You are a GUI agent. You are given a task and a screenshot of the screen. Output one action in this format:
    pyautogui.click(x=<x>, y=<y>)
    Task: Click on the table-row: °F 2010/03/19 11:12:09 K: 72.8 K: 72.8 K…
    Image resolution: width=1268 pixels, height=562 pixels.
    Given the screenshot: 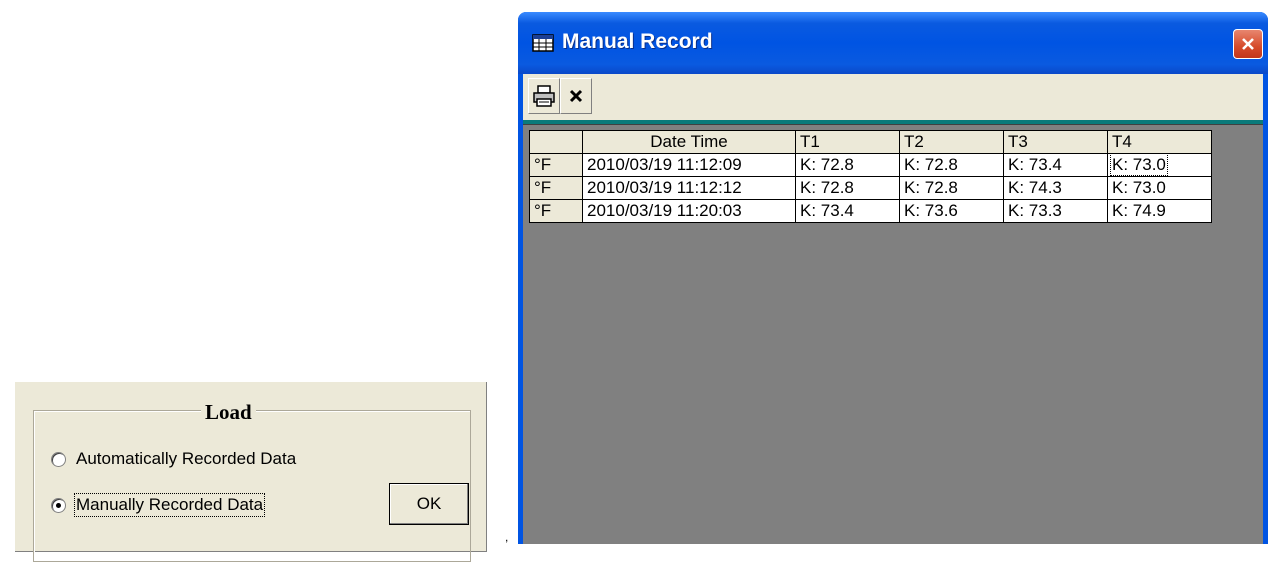 What is the action you would take?
    pyautogui.click(x=870, y=165)
    